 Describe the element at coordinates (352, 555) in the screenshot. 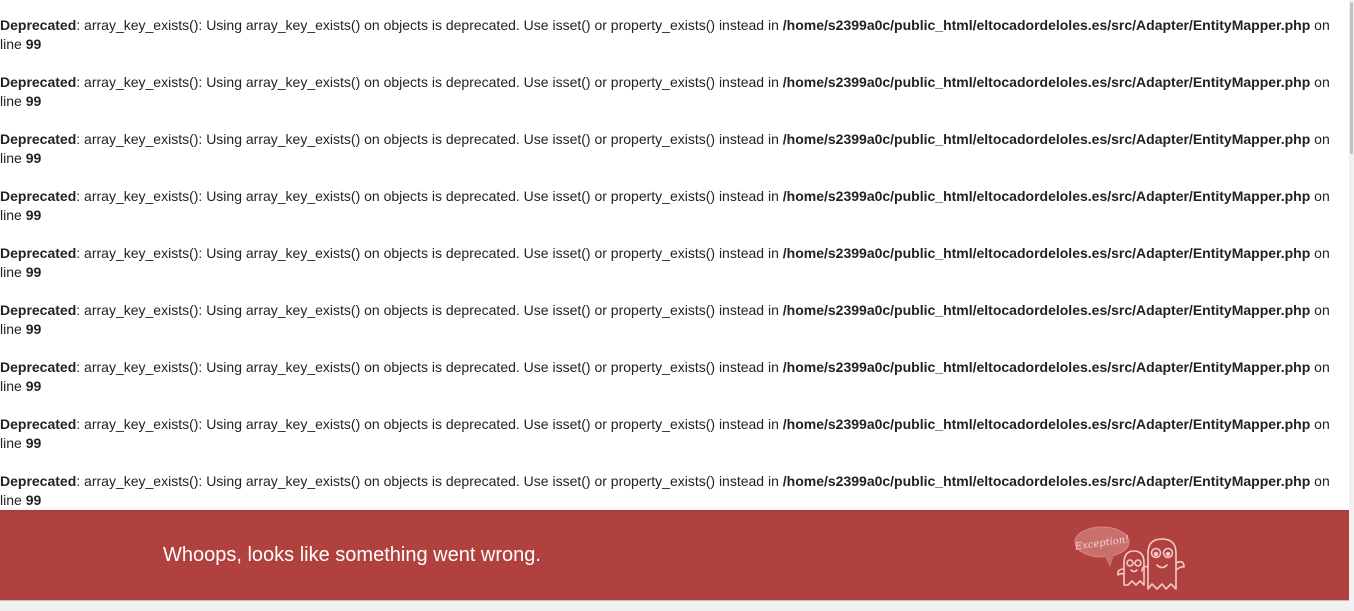

I see `error-message: Whoops, looks like something went wrong.` at that location.